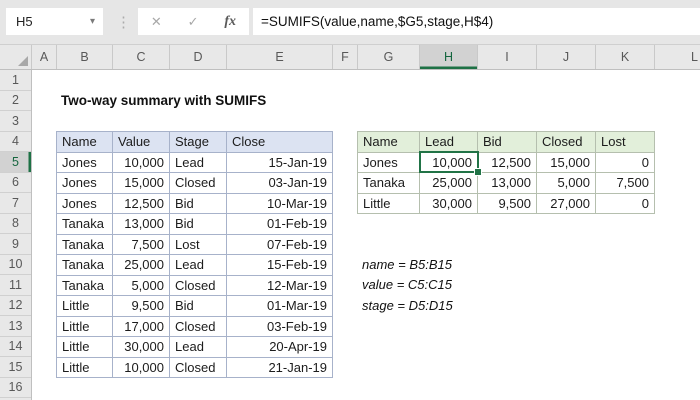 This screenshot has width=700, height=400. I want to click on row-header: 13, so click(15, 326).